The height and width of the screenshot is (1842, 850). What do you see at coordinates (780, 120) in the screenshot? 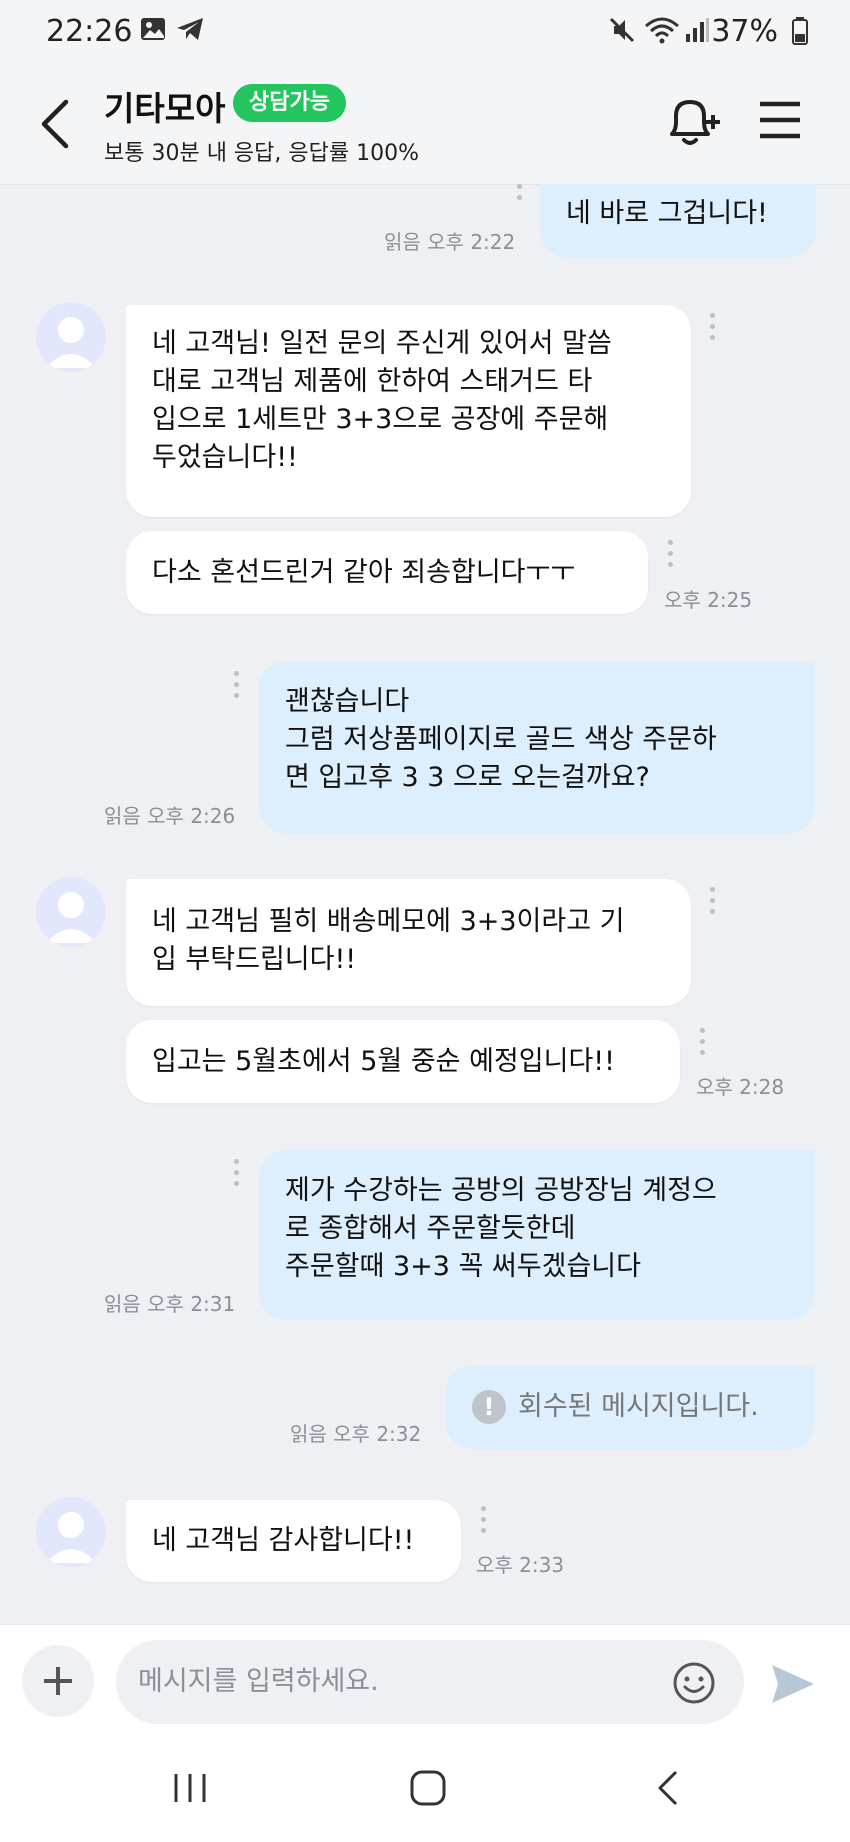
I see `menu-button` at bounding box center [780, 120].